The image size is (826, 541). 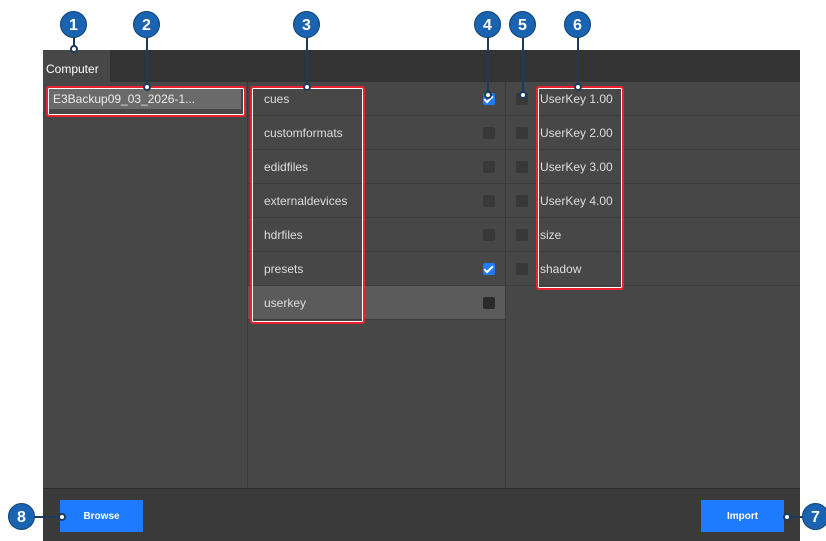 What do you see at coordinates (742, 516) in the screenshot?
I see `import-button: Import` at bounding box center [742, 516].